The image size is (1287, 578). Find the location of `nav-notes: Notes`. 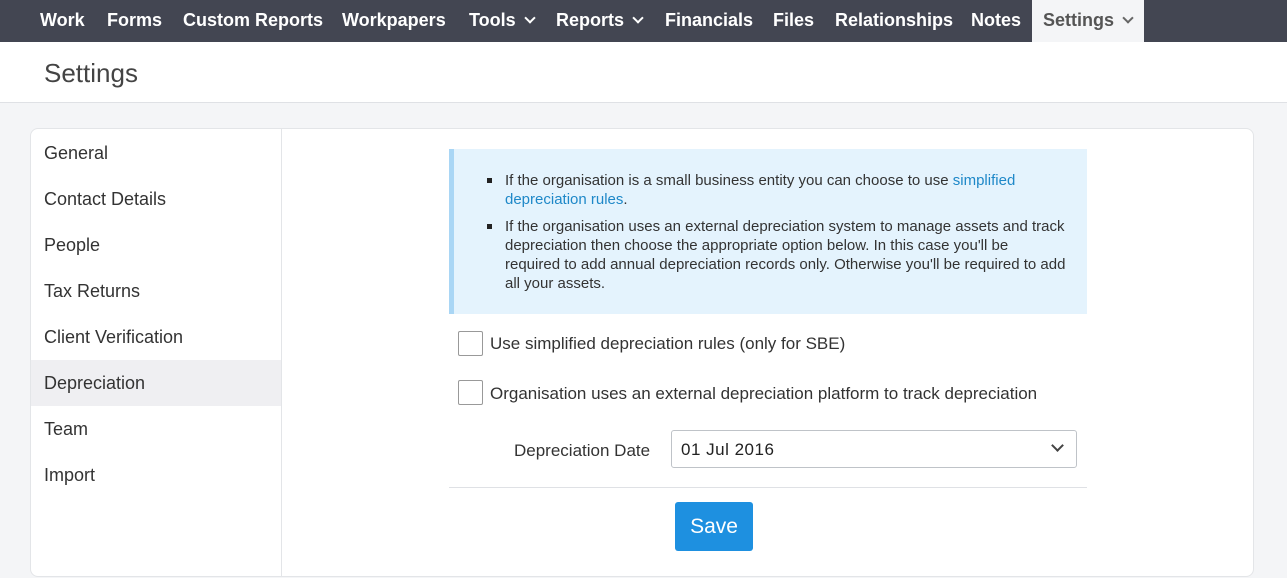

nav-notes: Notes is located at coordinates (996, 21).